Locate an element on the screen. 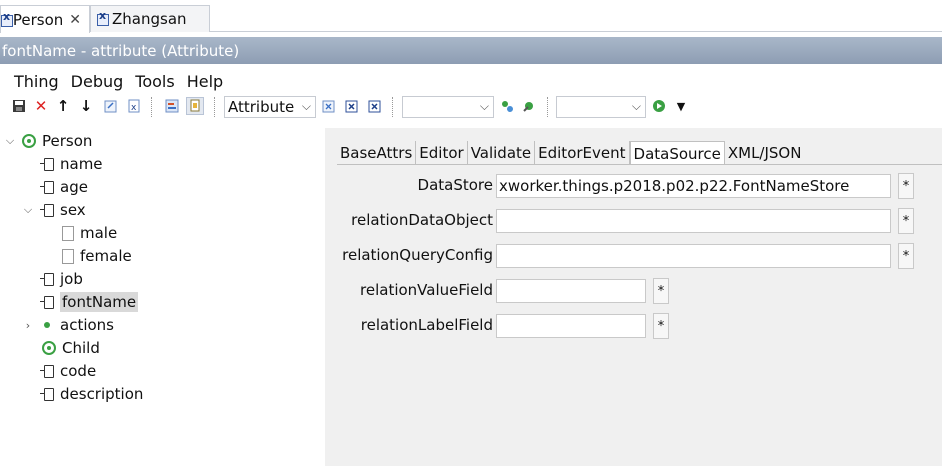 This screenshot has height=466, width=942. menu-bar: Thing Debug Tools Help is located at coordinates (118, 83).